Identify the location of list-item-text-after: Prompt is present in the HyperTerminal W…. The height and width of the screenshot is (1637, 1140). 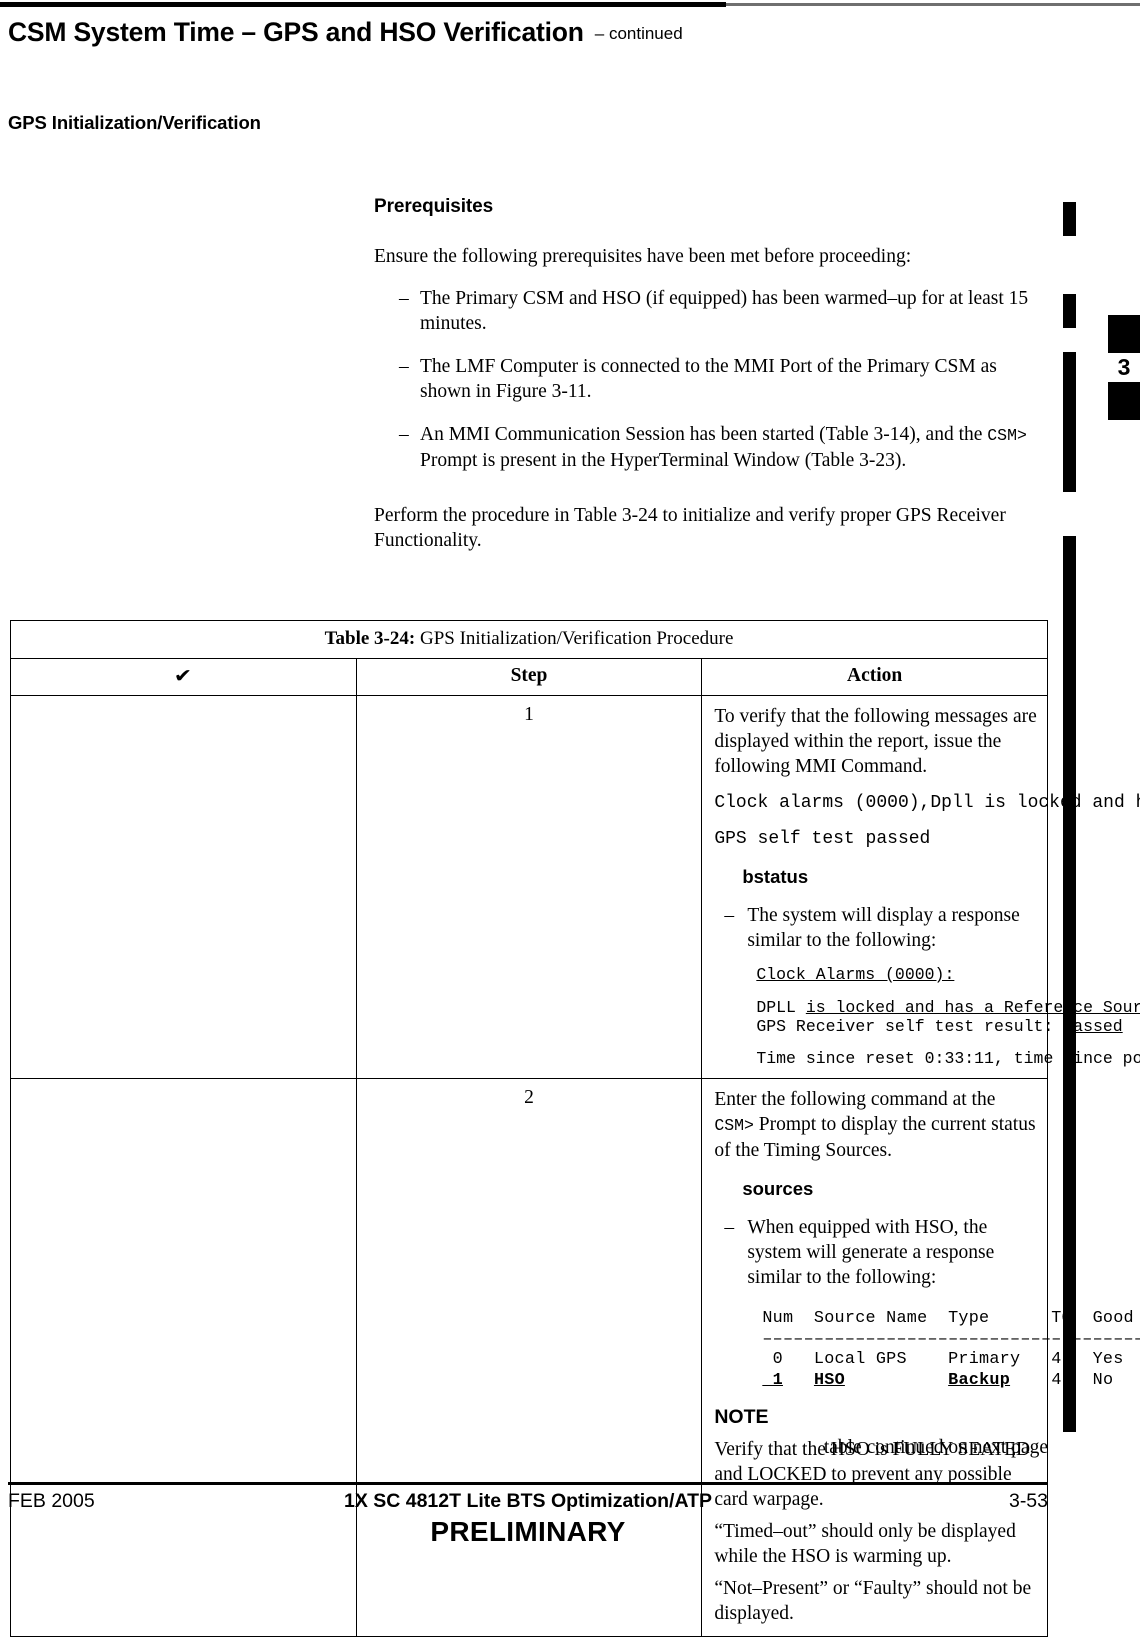
(663, 460).